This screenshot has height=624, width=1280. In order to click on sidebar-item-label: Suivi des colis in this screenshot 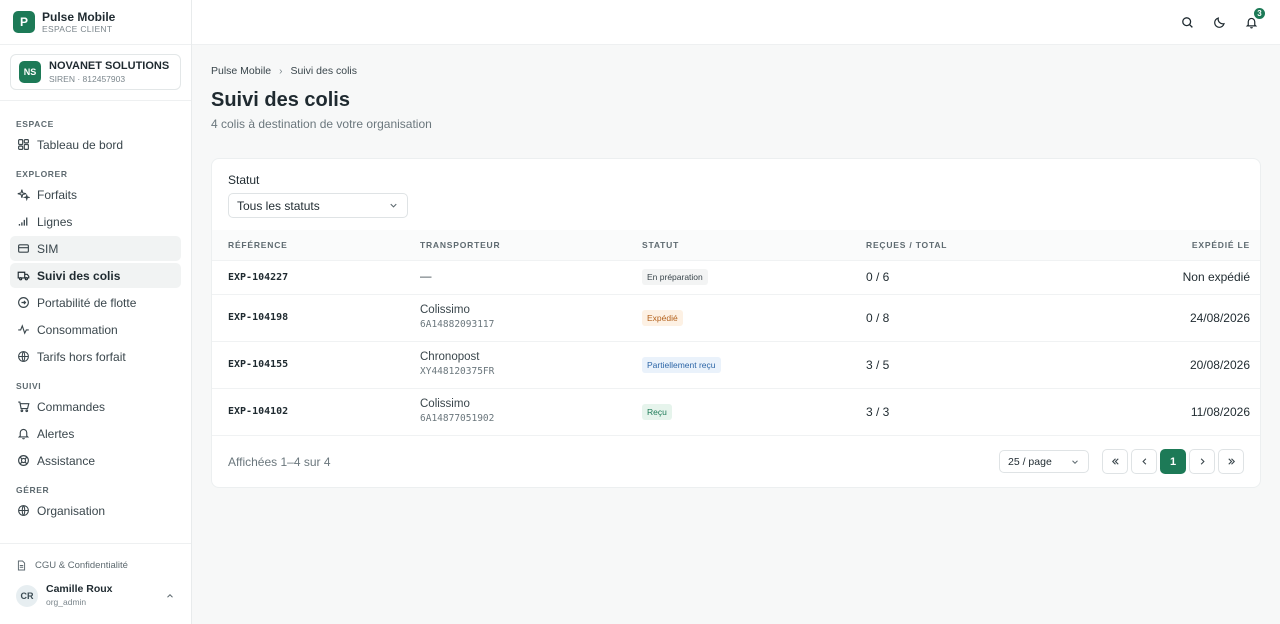, I will do `click(79, 275)`.